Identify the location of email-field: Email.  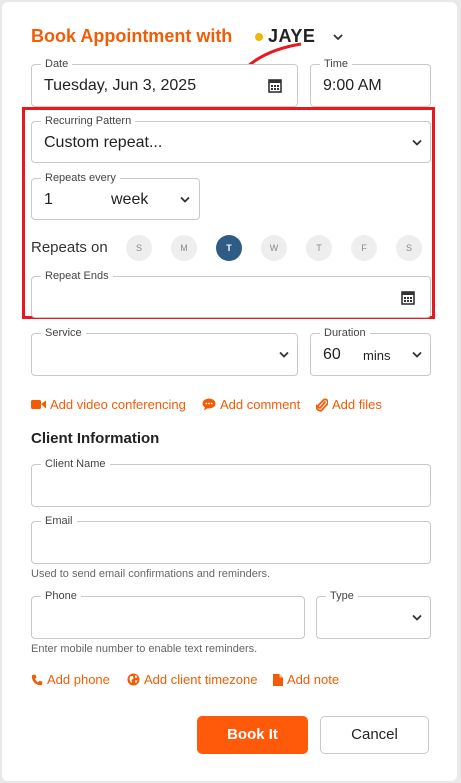
(231, 539).